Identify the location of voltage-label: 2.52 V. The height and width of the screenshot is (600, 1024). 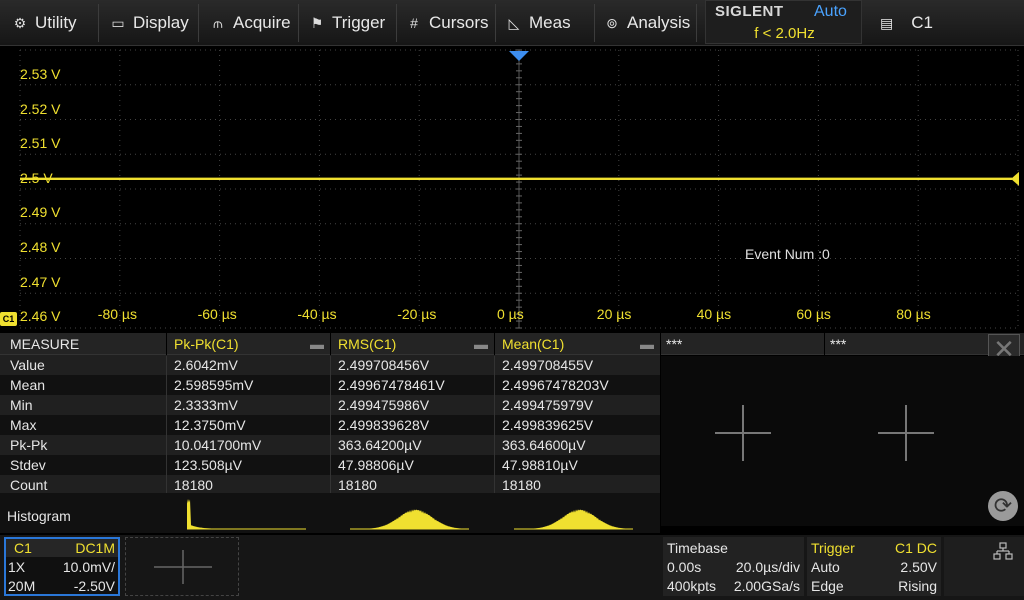
(40, 108).